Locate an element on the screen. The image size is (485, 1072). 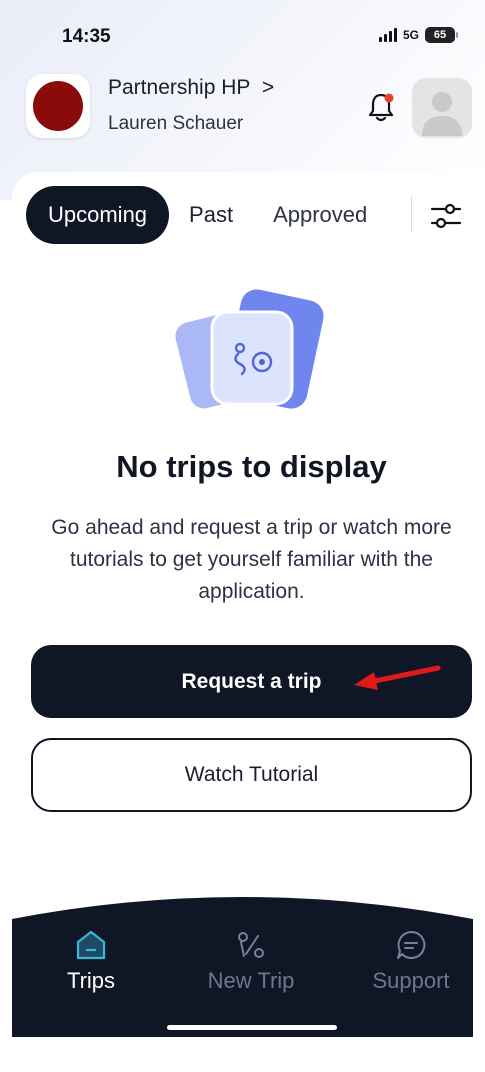
home-icon is located at coordinates (91, 945).